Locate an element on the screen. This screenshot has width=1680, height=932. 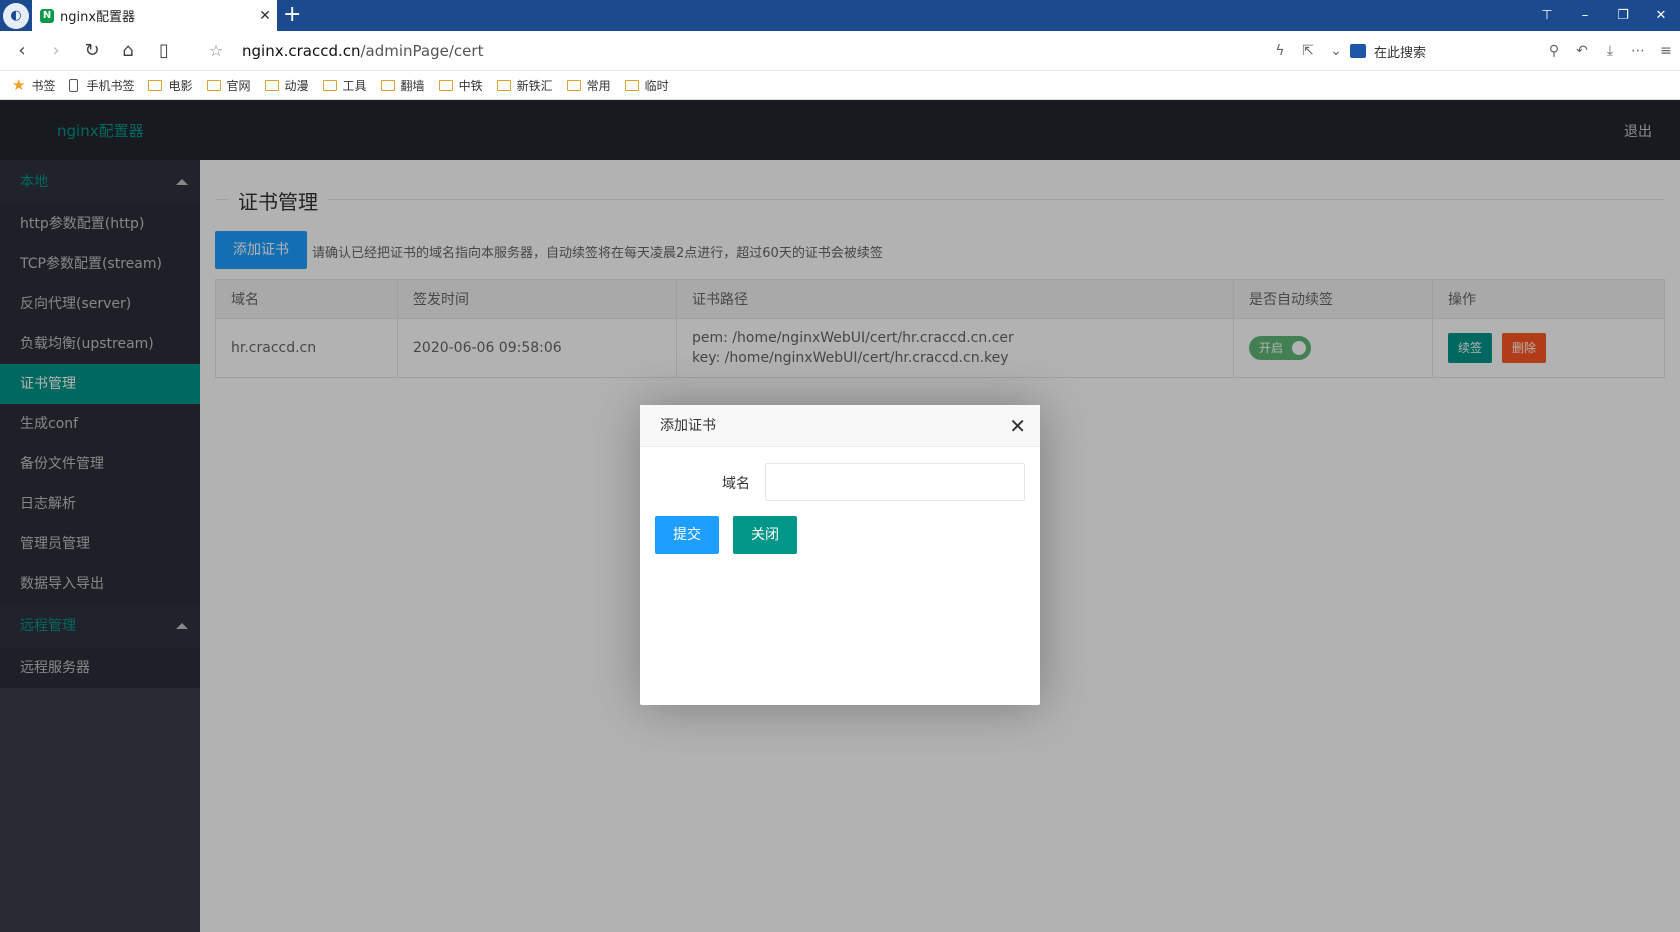
share-icon: ⇱ is located at coordinates (1308, 51).